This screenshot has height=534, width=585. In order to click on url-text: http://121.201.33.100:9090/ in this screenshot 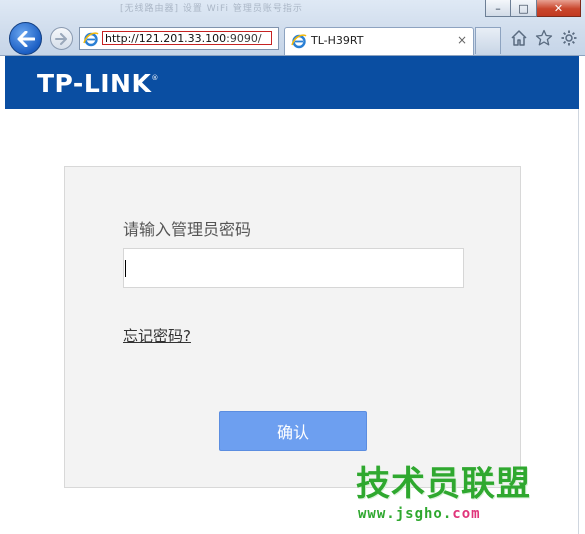, I will do `click(187, 38)`.